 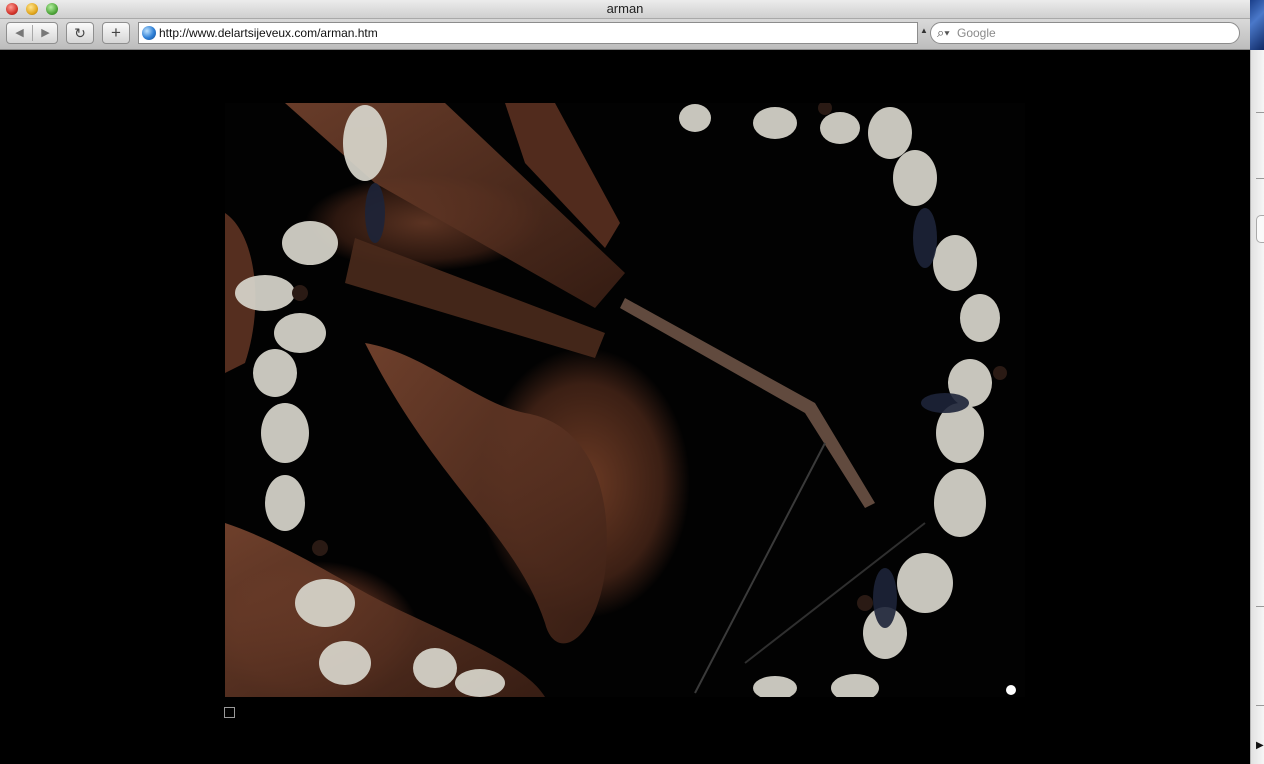 I want to click on address-bar: http://www.delartsijeveux.com/arman.htm, so click(x=528, y=33).